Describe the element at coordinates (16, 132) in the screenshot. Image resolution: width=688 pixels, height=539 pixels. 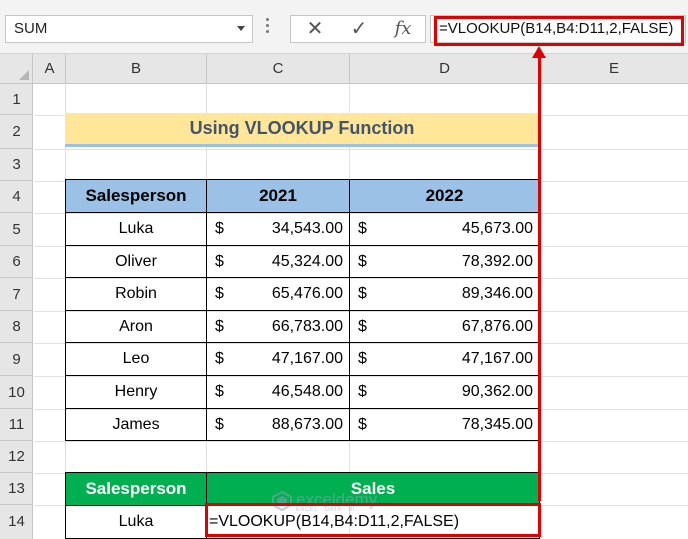
I see `row-header-2: 2` at that location.